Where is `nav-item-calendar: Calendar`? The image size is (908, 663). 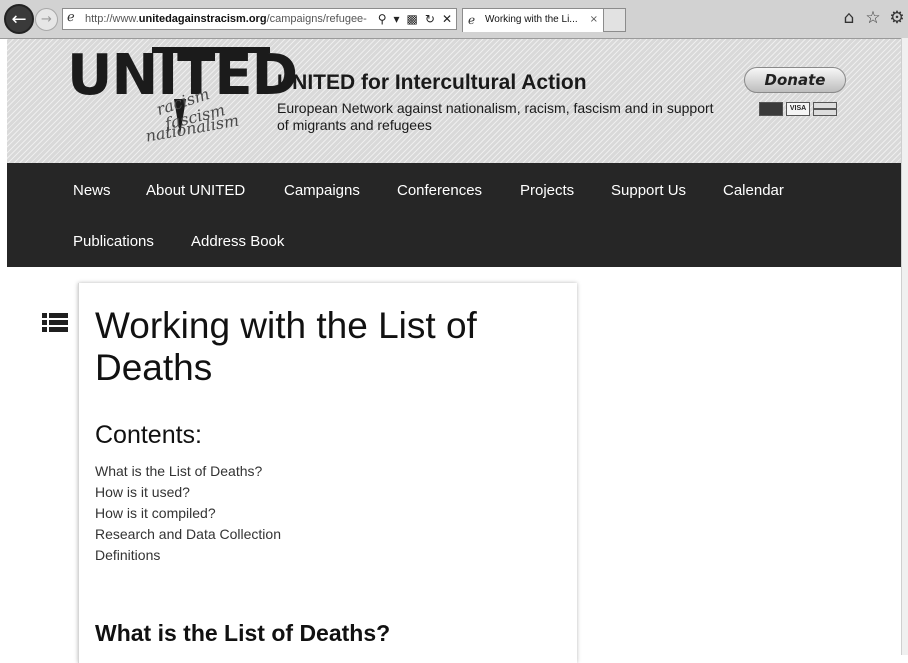
nav-item-calendar: Calendar is located at coordinates (753, 191).